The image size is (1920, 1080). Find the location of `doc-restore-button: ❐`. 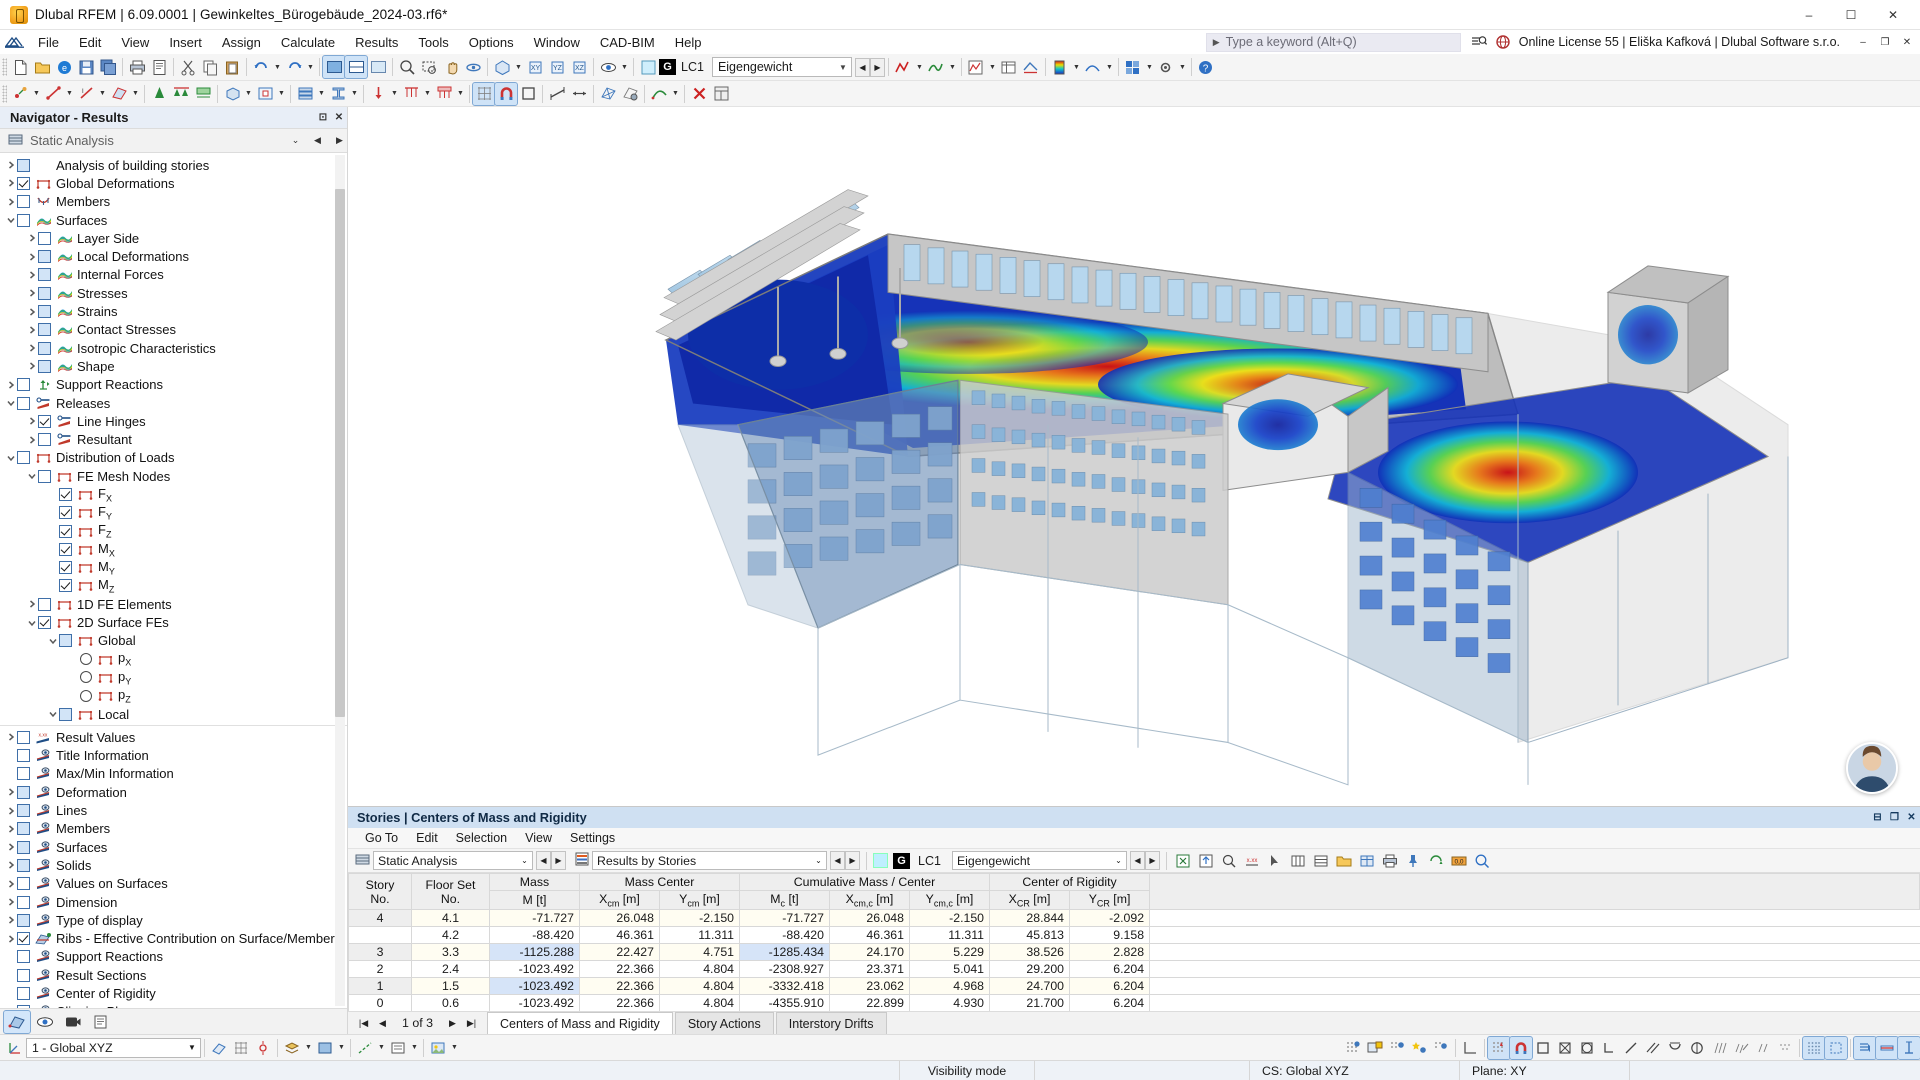

doc-restore-button: ❐ is located at coordinates (1885, 42).